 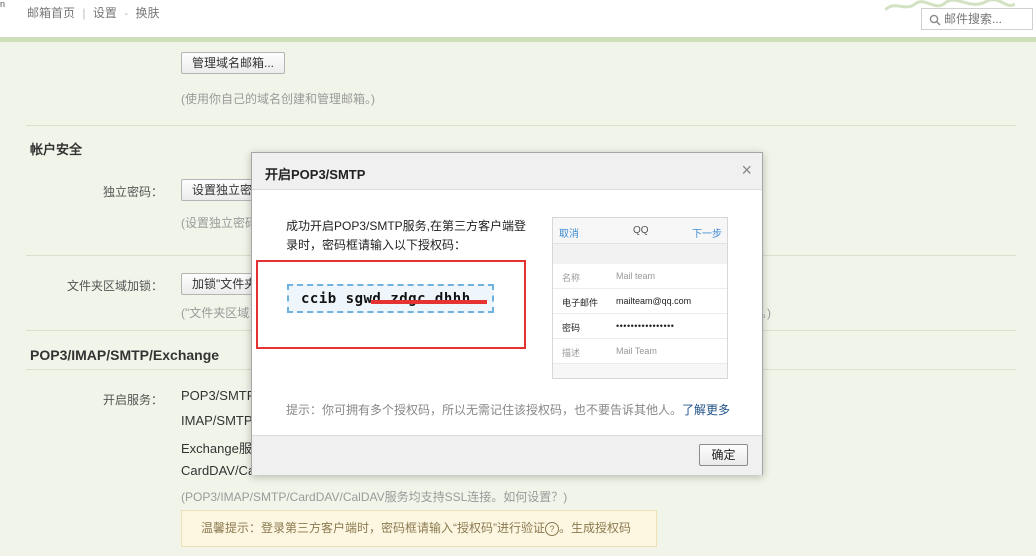 What do you see at coordinates (636, 276) in the screenshot?
I see `row-value: Mail team` at bounding box center [636, 276].